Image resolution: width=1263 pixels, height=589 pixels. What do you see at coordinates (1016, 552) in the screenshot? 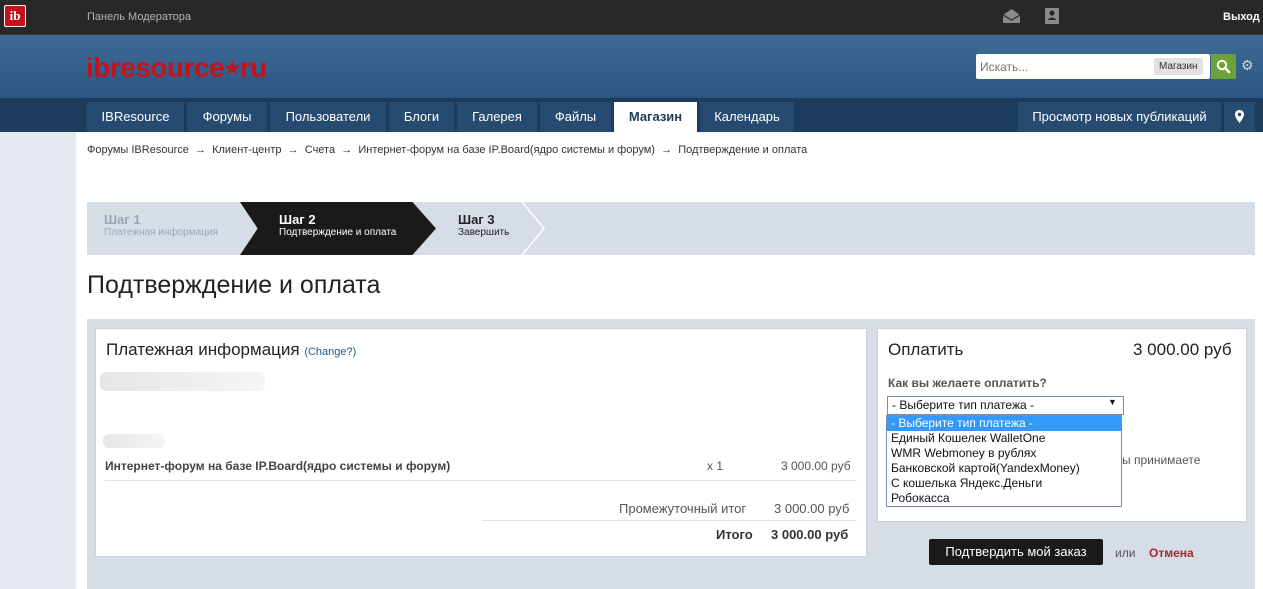
I see `confirm-order-button: Подтвердить мой заказ` at bounding box center [1016, 552].